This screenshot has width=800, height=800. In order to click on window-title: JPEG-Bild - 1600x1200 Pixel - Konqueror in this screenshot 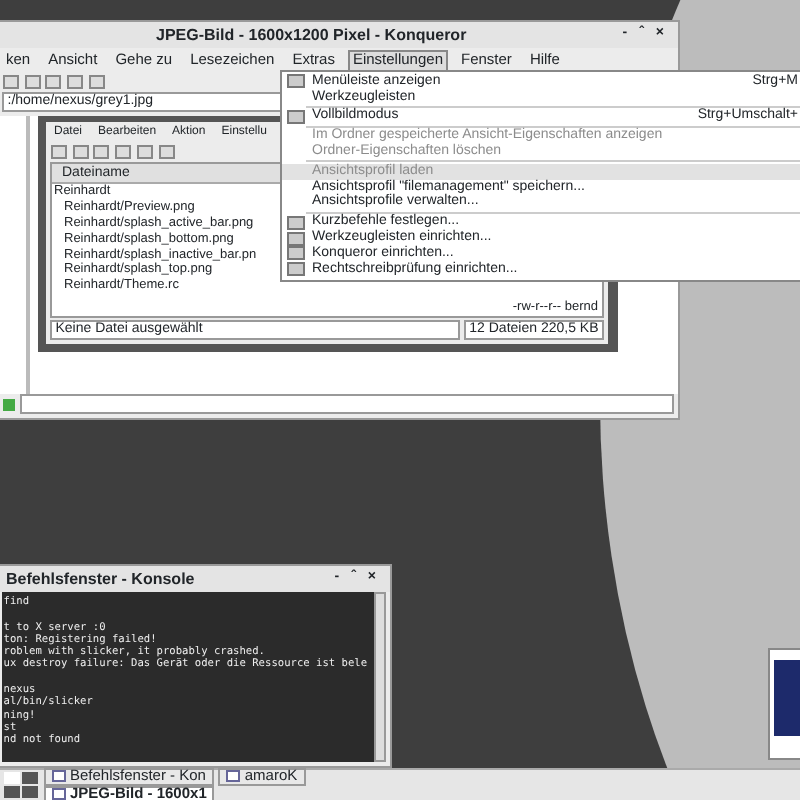, I will do `click(311, 35)`.